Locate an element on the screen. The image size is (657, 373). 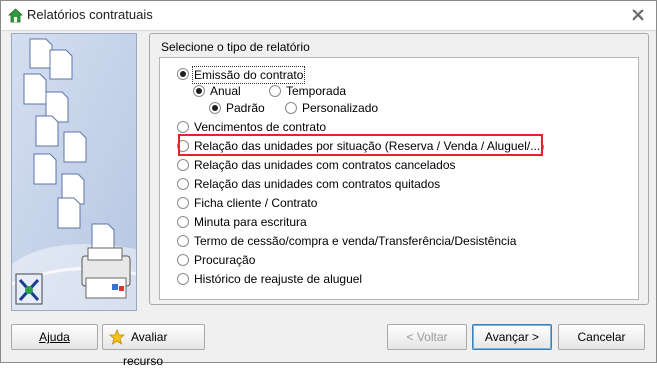
radio-label: Procuração is located at coordinates (225, 260).